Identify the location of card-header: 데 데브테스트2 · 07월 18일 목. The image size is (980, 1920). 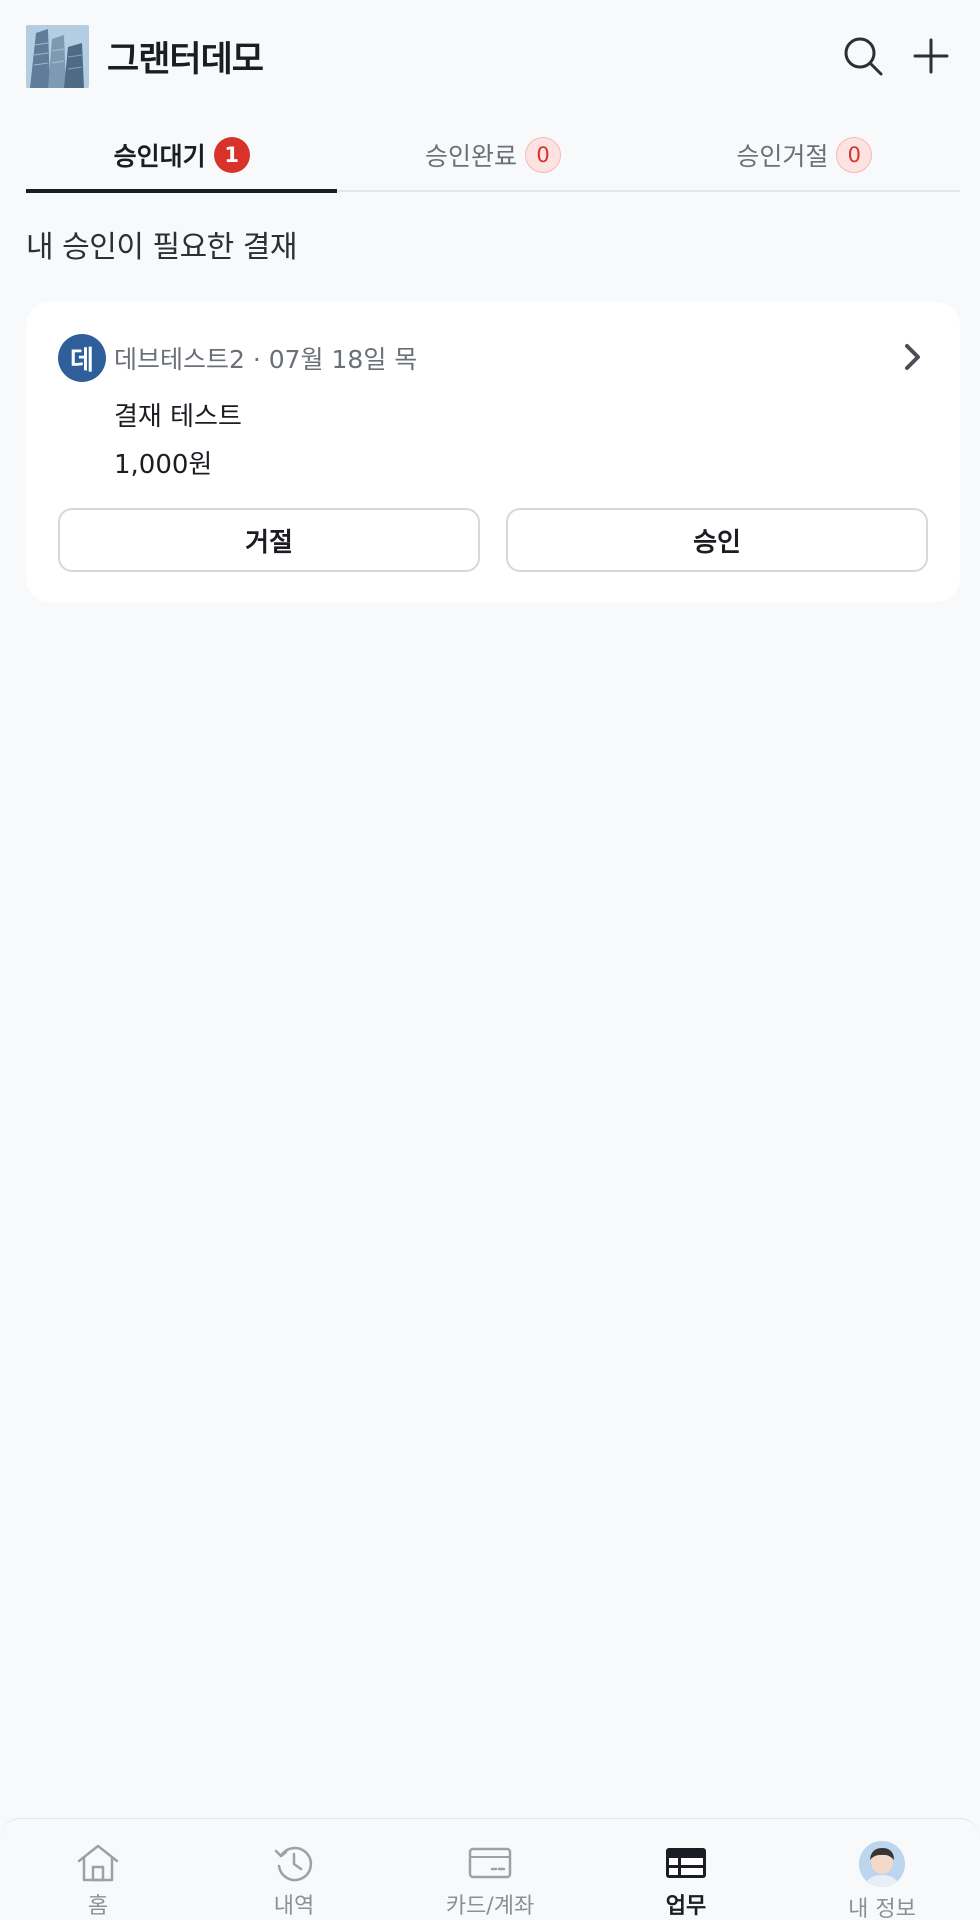
(237, 358).